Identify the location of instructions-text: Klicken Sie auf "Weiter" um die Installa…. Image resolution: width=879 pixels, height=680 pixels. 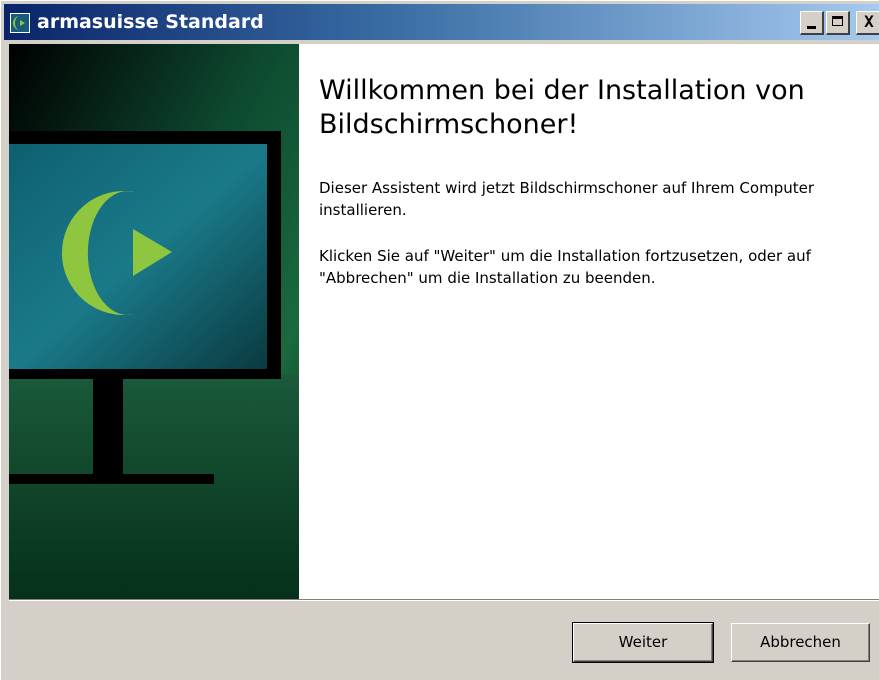
(565, 267).